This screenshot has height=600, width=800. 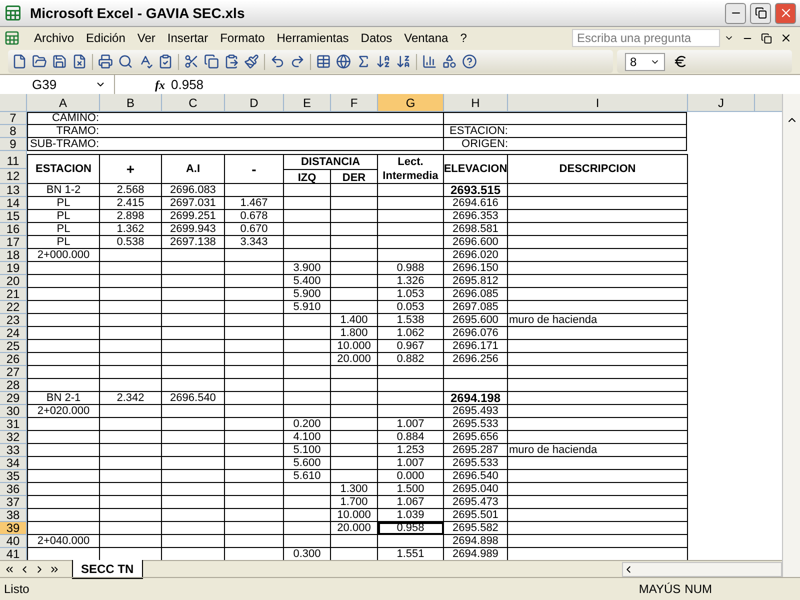 I want to click on euro-icon, so click(x=680, y=61).